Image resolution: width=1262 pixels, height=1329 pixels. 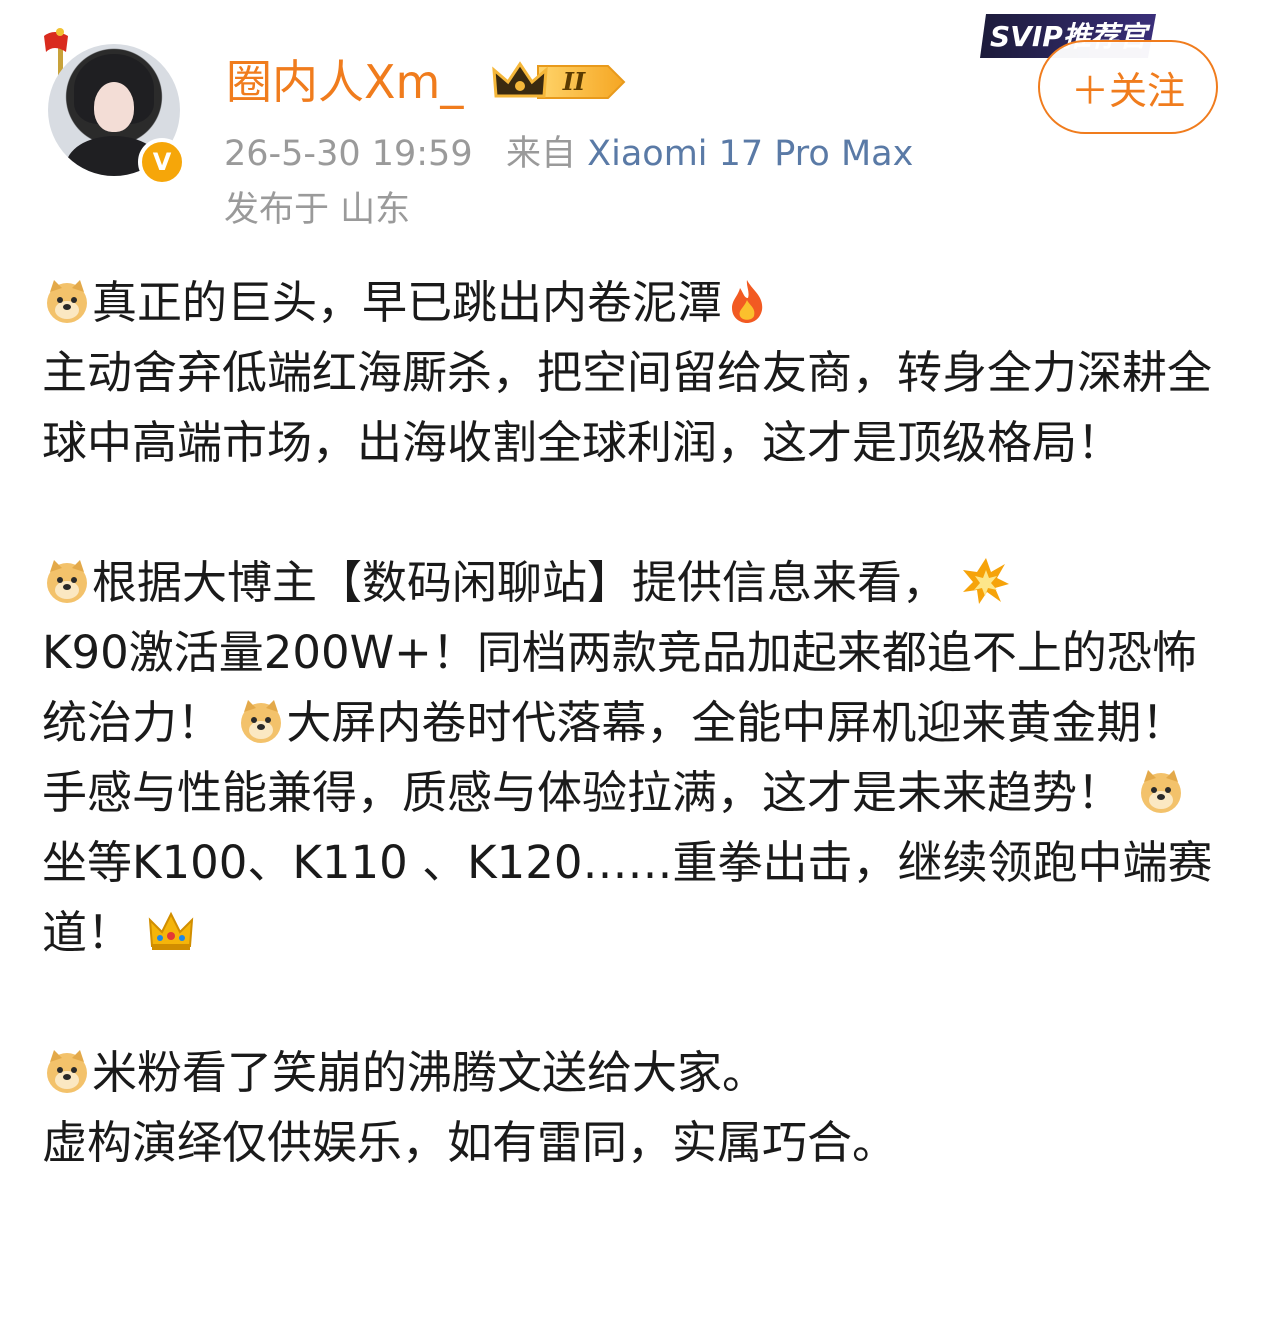 What do you see at coordinates (344, 82) in the screenshot?
I see `username: 圈内人Xm_` at bounding box center [344, 82].